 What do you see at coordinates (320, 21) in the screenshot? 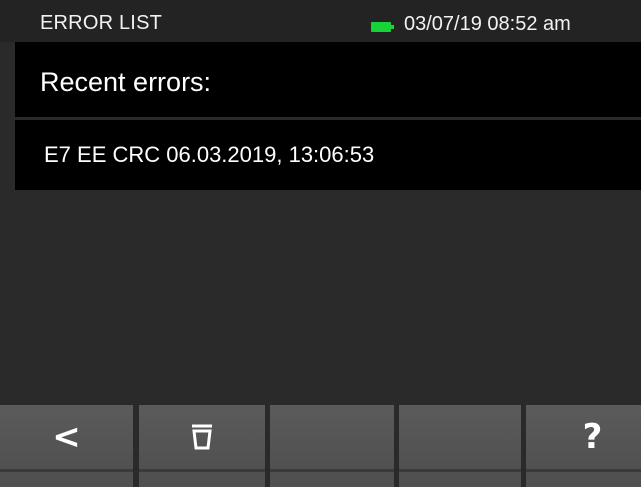
I see `status-bar: ERROR LIST 03/07/19 08:52 am` at bounding box center [320, 21].